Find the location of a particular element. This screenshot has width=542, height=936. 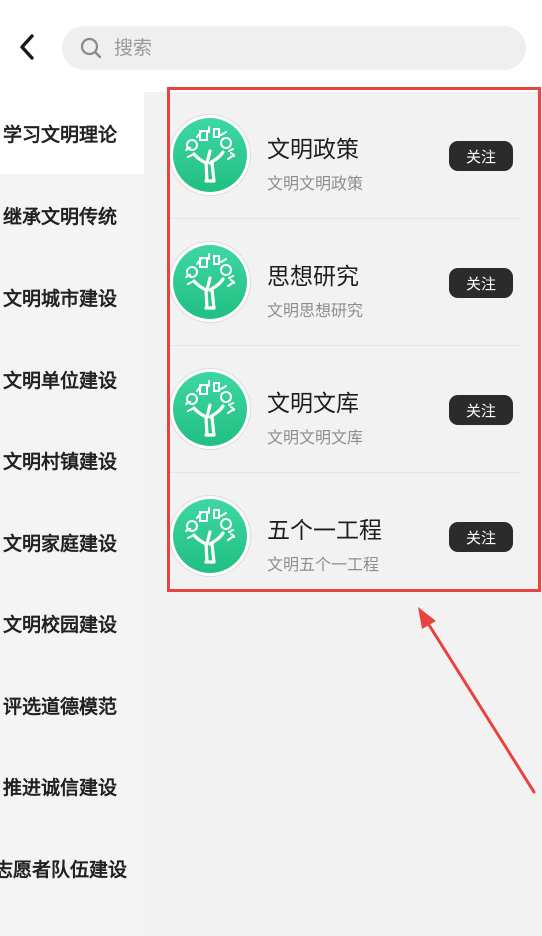

sidebar-item-moral-models: 评选道德模范 is located at coordinates (72, 705).